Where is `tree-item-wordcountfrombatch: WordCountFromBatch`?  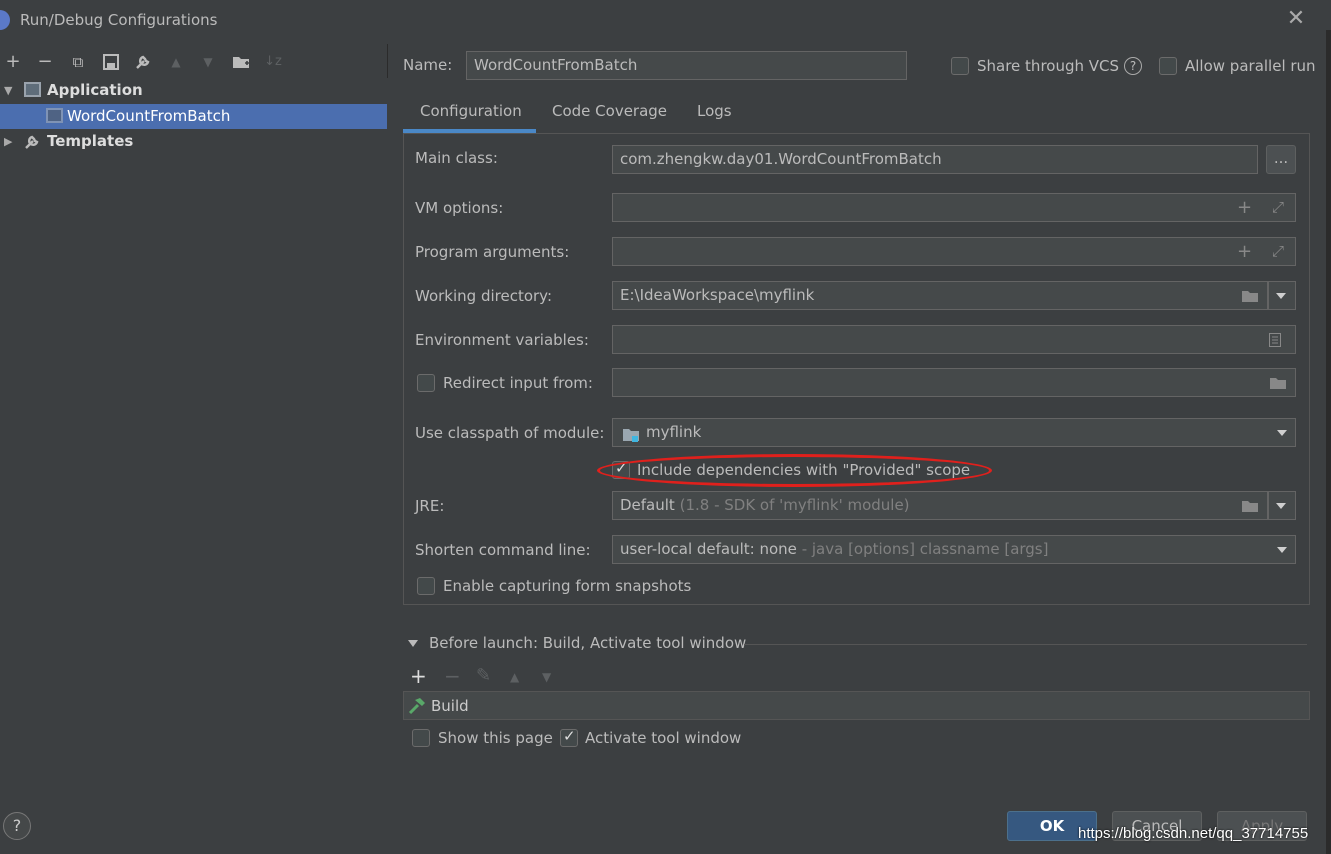
tree-item-wordcountfrombatch: WordCountFromBatch is located at coordinates (193, 116).